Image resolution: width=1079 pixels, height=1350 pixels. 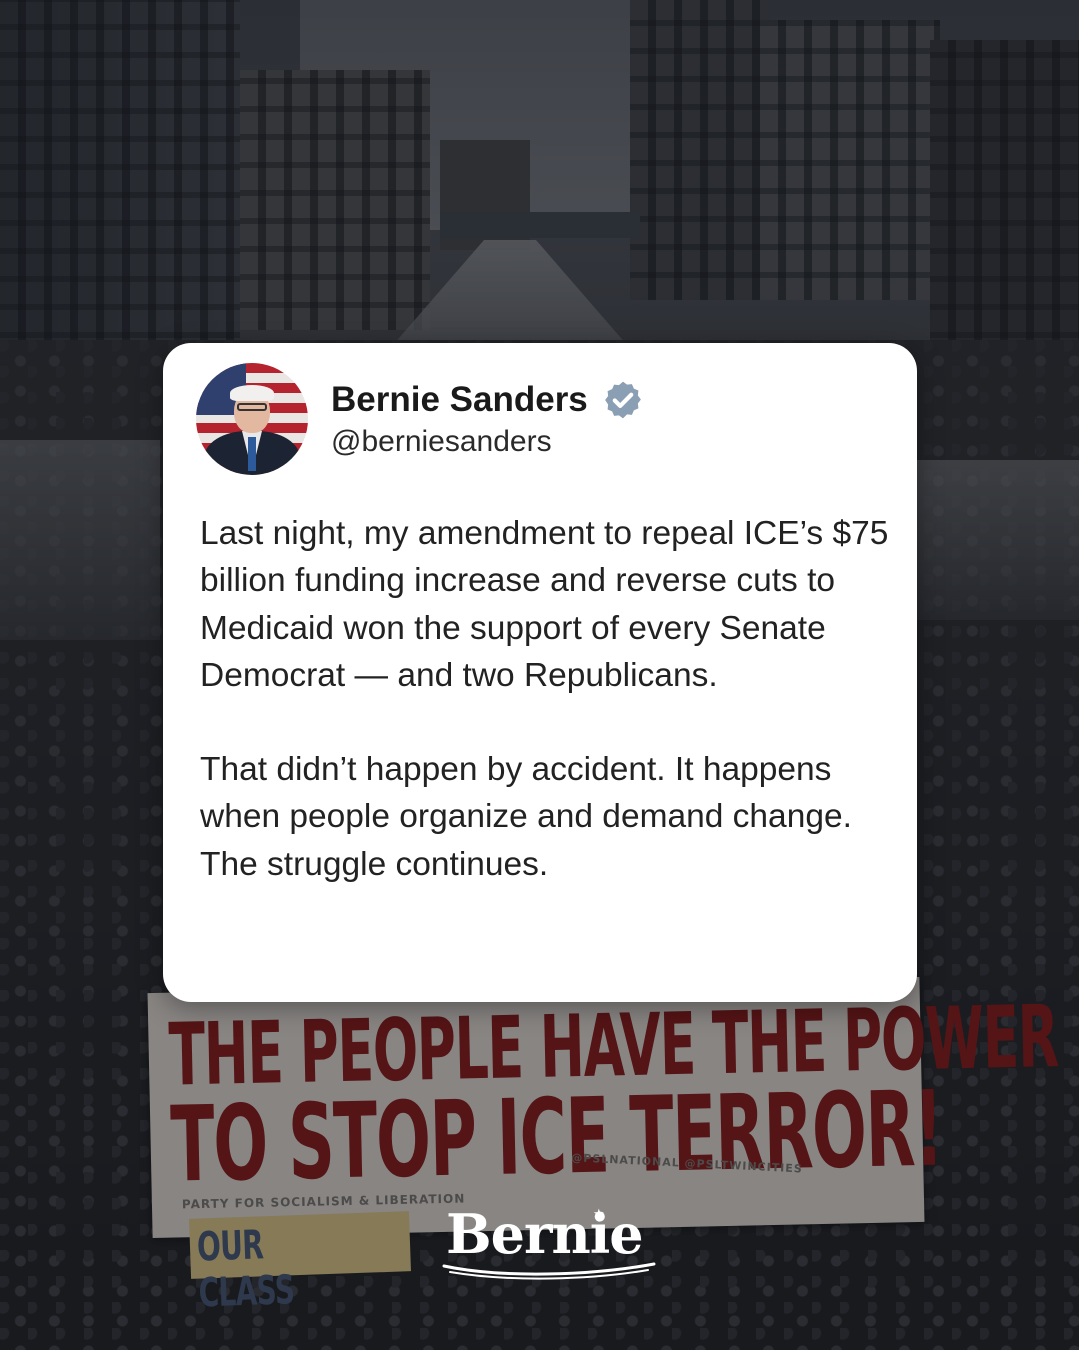 I want to click on author-handle: @berniesanders, so click(x=441, y=442).